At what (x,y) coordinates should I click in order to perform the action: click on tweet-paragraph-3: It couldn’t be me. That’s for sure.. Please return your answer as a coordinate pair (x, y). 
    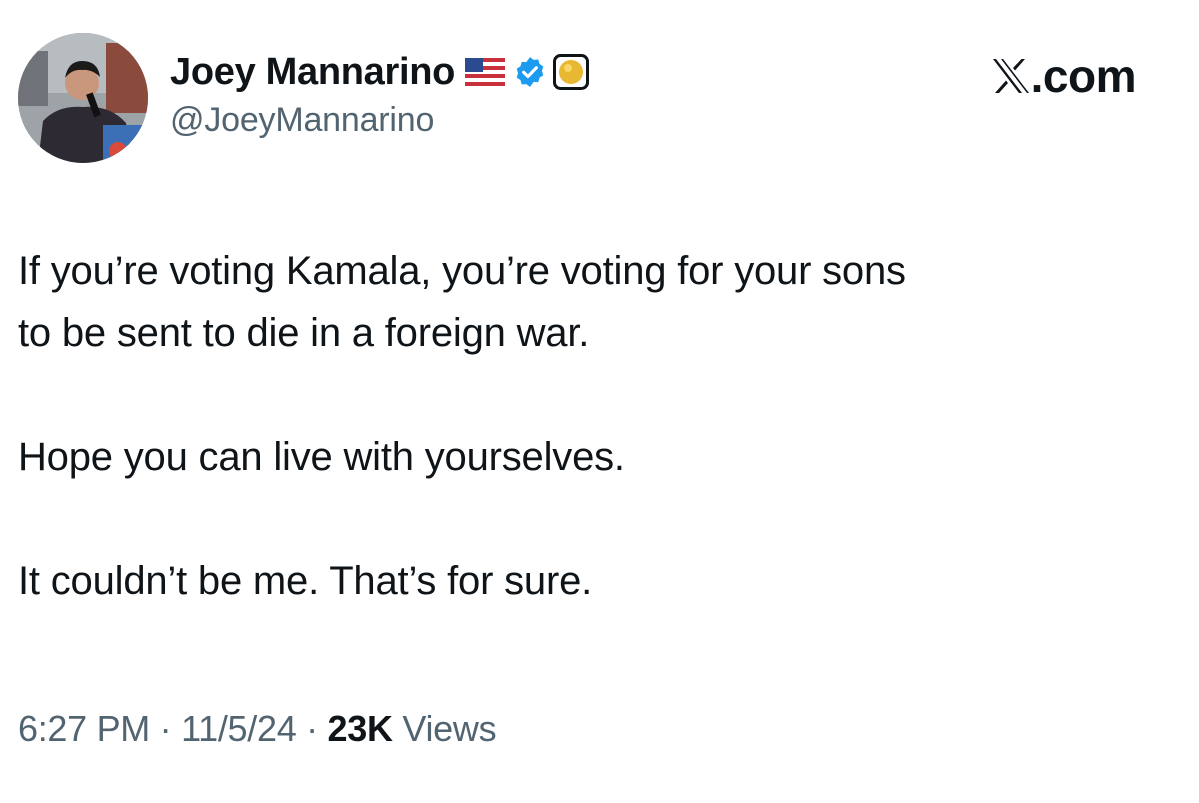
    Looking at the image, I should click on (305, 581).